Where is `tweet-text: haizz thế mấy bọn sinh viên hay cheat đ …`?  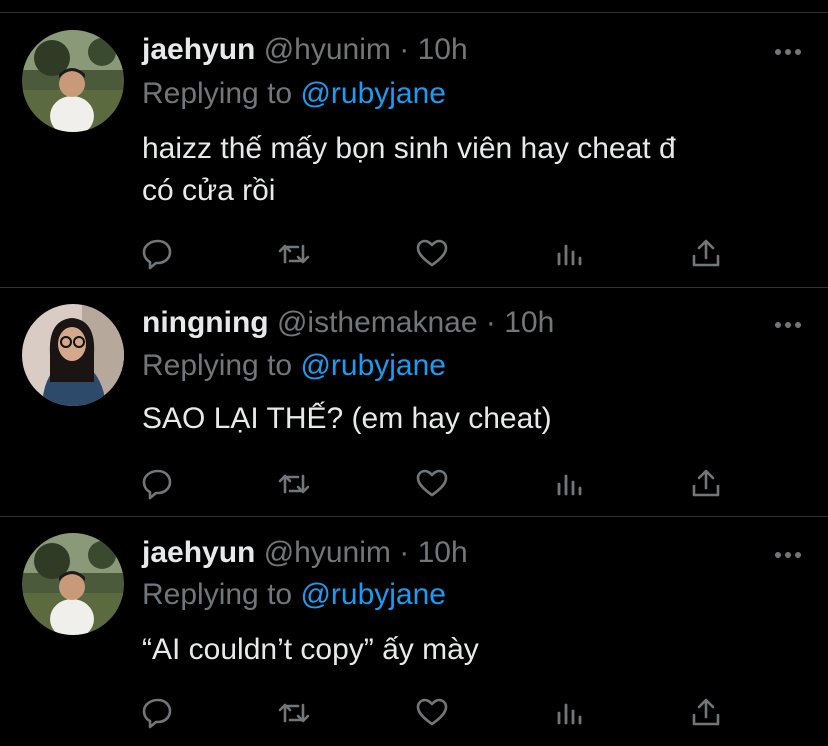 tweet-text: haizz thế mấy bọn sinh viên hay cheat đ … is located at coordinates (472, 170).